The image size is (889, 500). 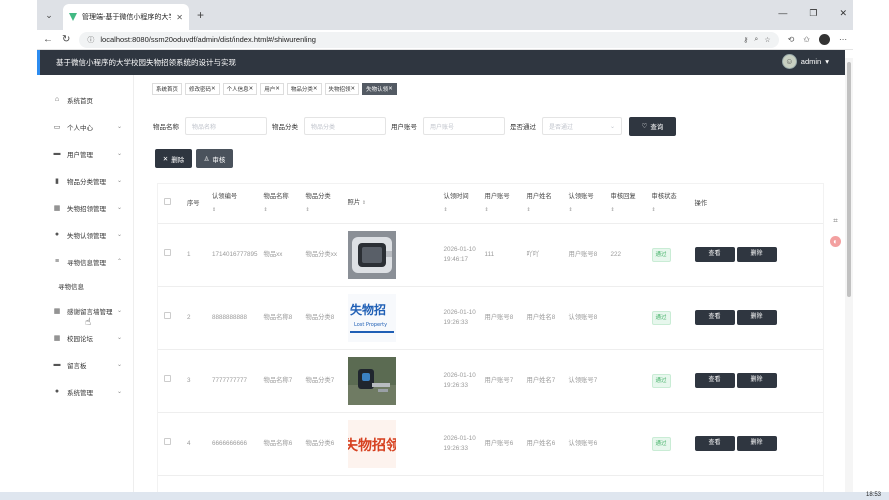 What do you see at coordinates (304, 89) in the screenshot?
I see `tag-category: 物品分类 ✕` at bounding box center [304, 89].